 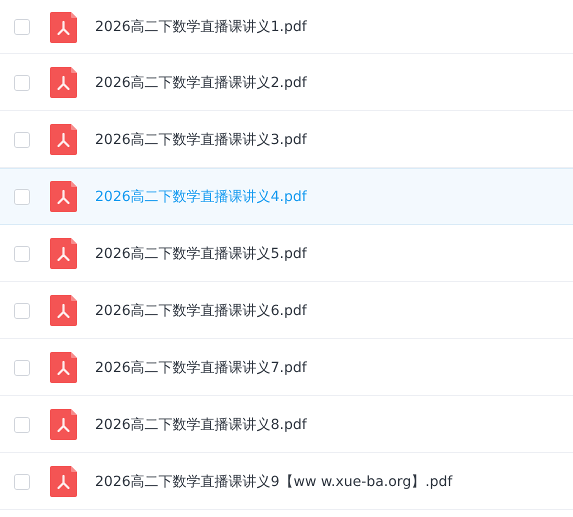 What do you see at coordinates (201, 425) in the screenshot?
I see `file-name: 2026高二下数学直播课讲义8.pdf` at bounding box center [201, 425].